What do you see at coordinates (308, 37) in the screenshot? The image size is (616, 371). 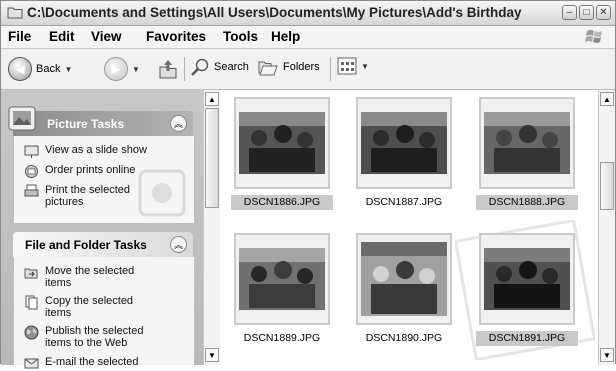 I see `menu-bar: File Edit View Favorites Tools Help` at bounding box center [308, 37].